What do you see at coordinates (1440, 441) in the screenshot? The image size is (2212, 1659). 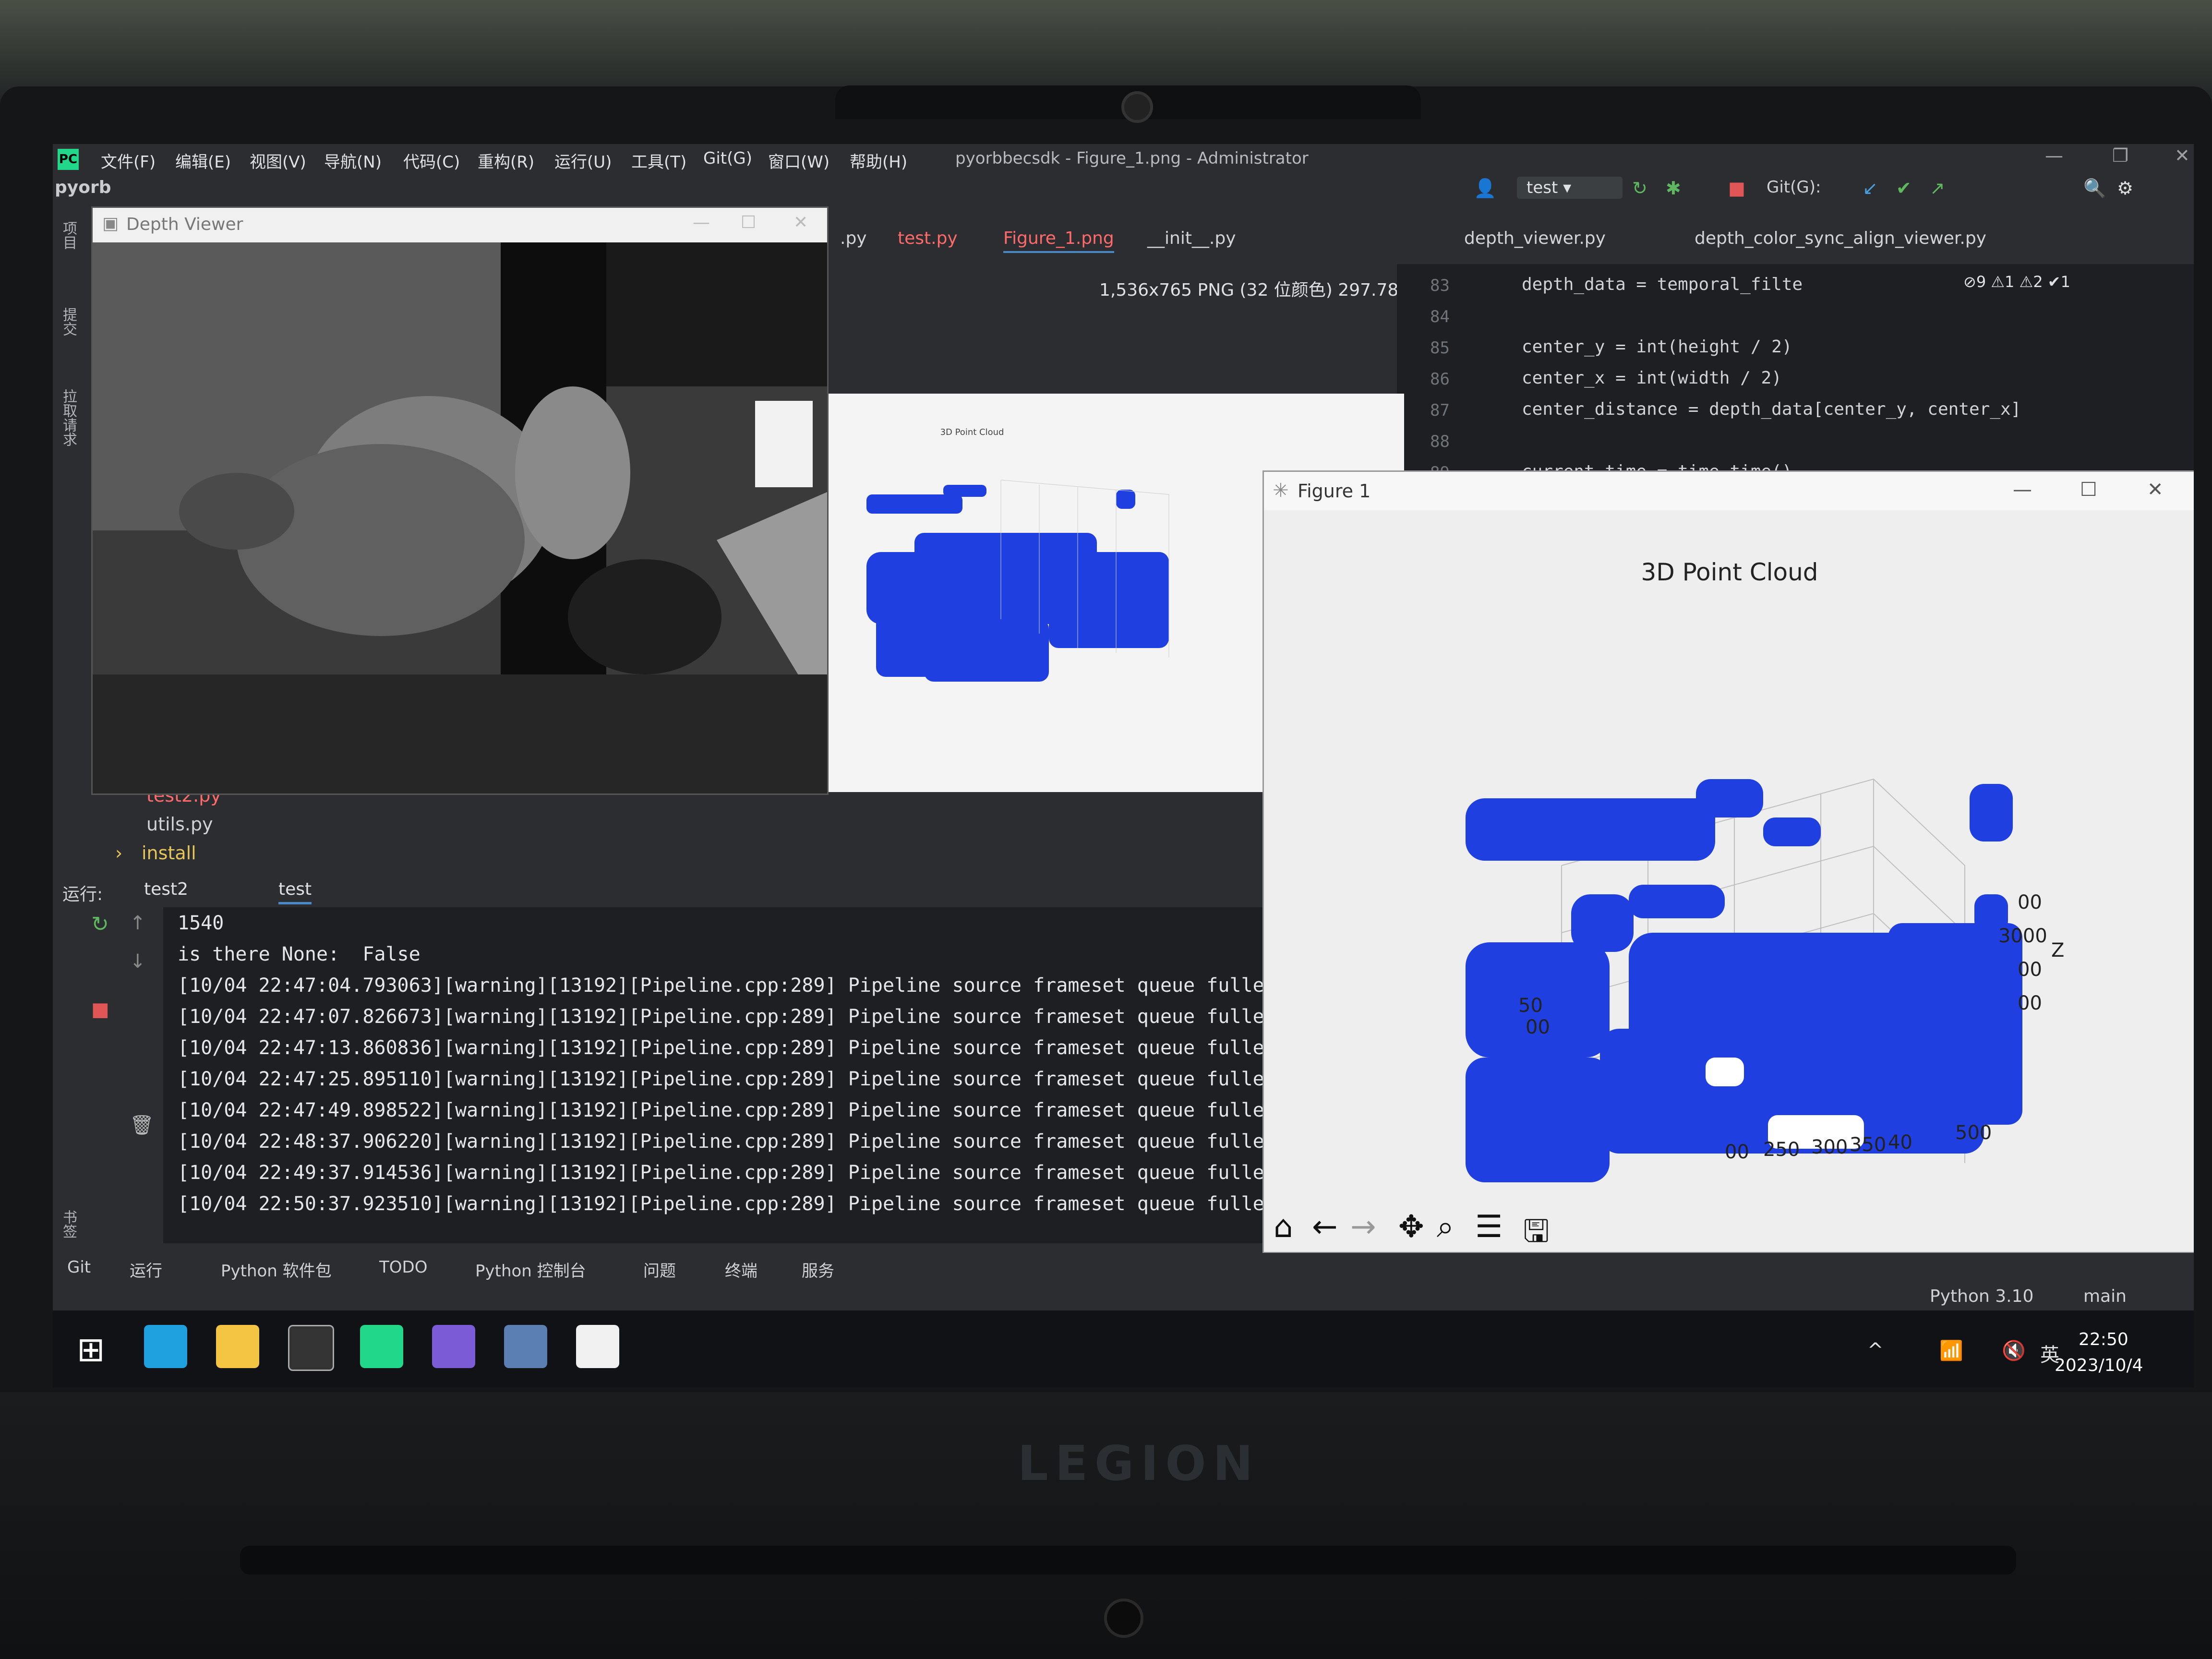 I see `line-number: 88` at bounding box center [1440, 441].